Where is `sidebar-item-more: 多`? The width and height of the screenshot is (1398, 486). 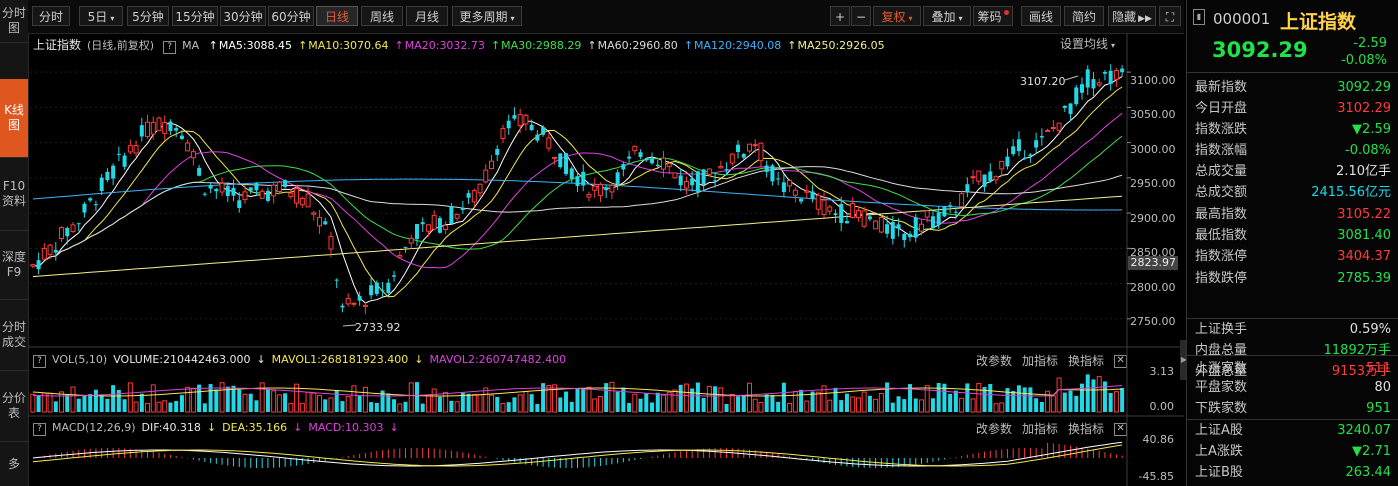 sidebar-item-more: 多 is located at coordinates (14, 464).